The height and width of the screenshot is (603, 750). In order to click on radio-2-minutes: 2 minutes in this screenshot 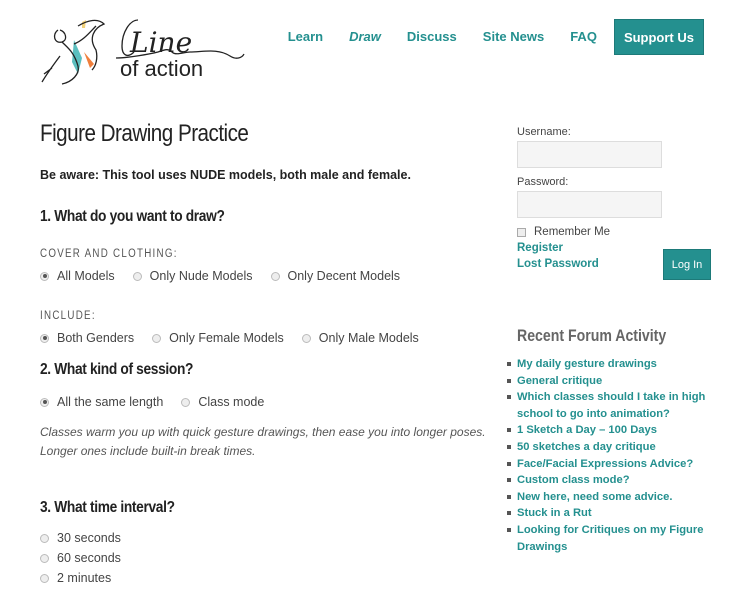, I will do `click(256, 578)`.